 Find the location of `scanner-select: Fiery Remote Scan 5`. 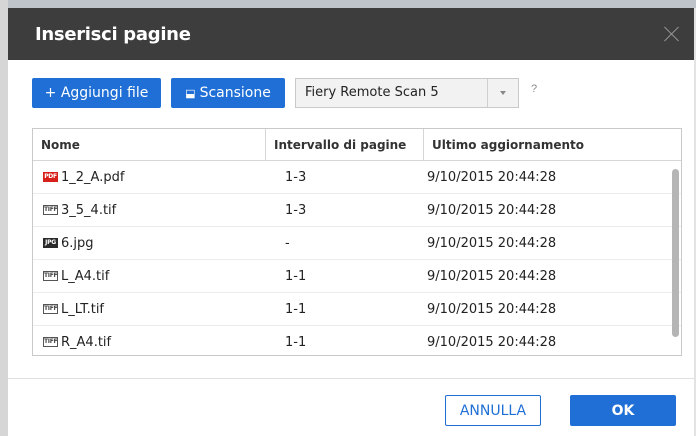

scanner-select: Fiery Remote Scan 5 is located at coordinates (407, 93).